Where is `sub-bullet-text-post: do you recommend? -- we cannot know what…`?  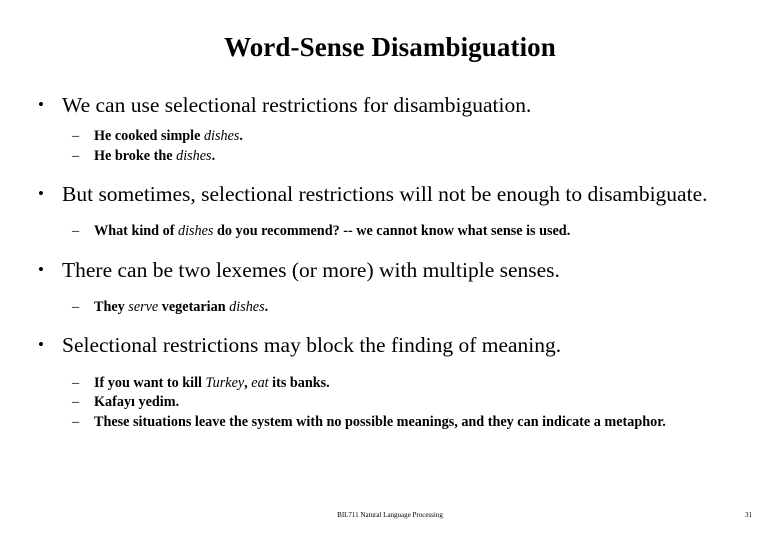
sub-bullet-text-post: do you recommend? -- we cannot know what… is located at coordinates (392, 231).